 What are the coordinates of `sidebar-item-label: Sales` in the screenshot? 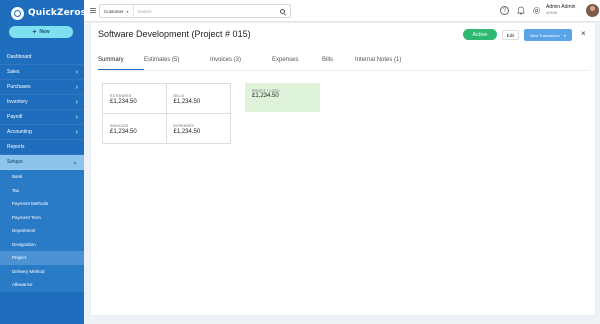 It's located at (13, 72).